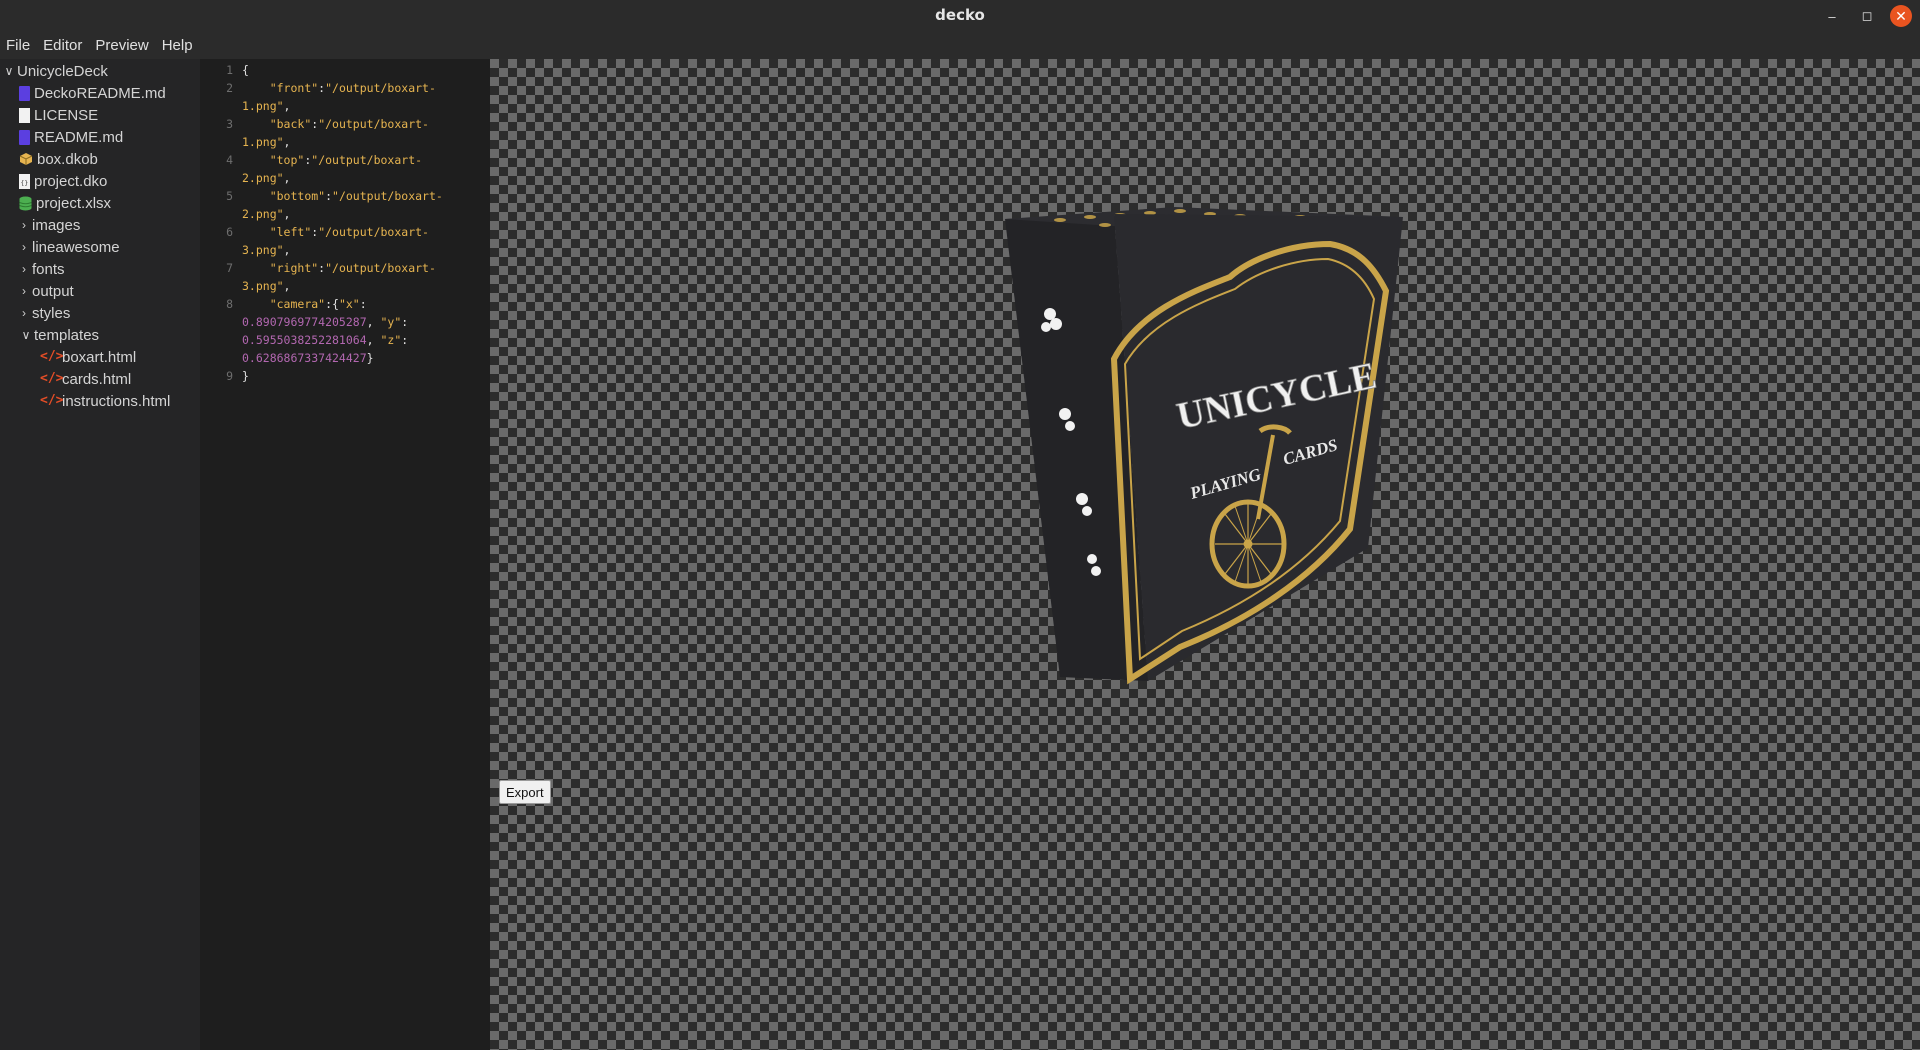 The width and height of the screenshot is (1920, 1050). I want to click on json-key: "x", so click(349, 304).